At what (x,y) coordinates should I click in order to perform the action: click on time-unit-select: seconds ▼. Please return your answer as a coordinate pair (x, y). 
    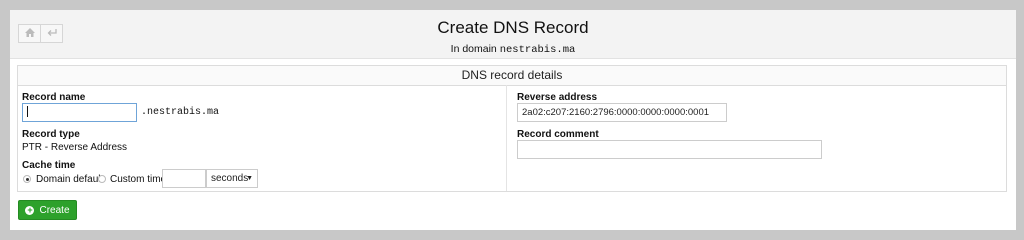
    Looking at the image, I should click on (232, 178).